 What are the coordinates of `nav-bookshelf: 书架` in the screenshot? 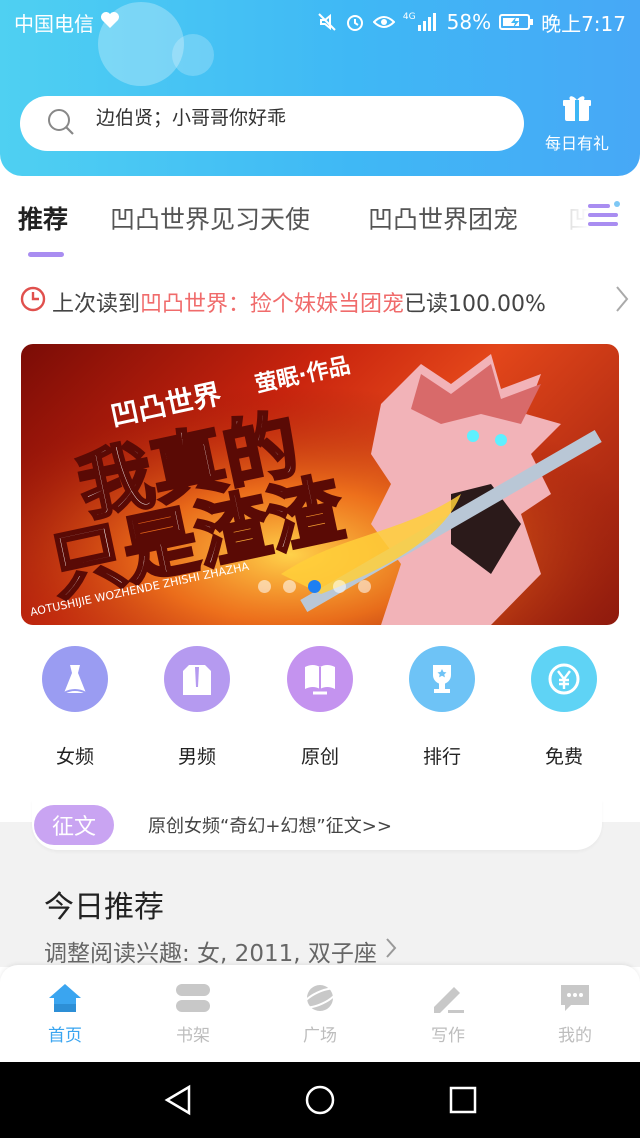 It's located at (193, 1013).